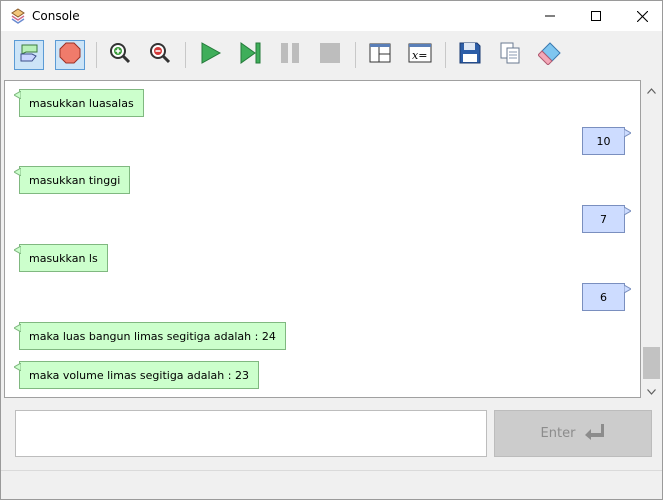  I want to click on input-message: 6, so click(603, 297).